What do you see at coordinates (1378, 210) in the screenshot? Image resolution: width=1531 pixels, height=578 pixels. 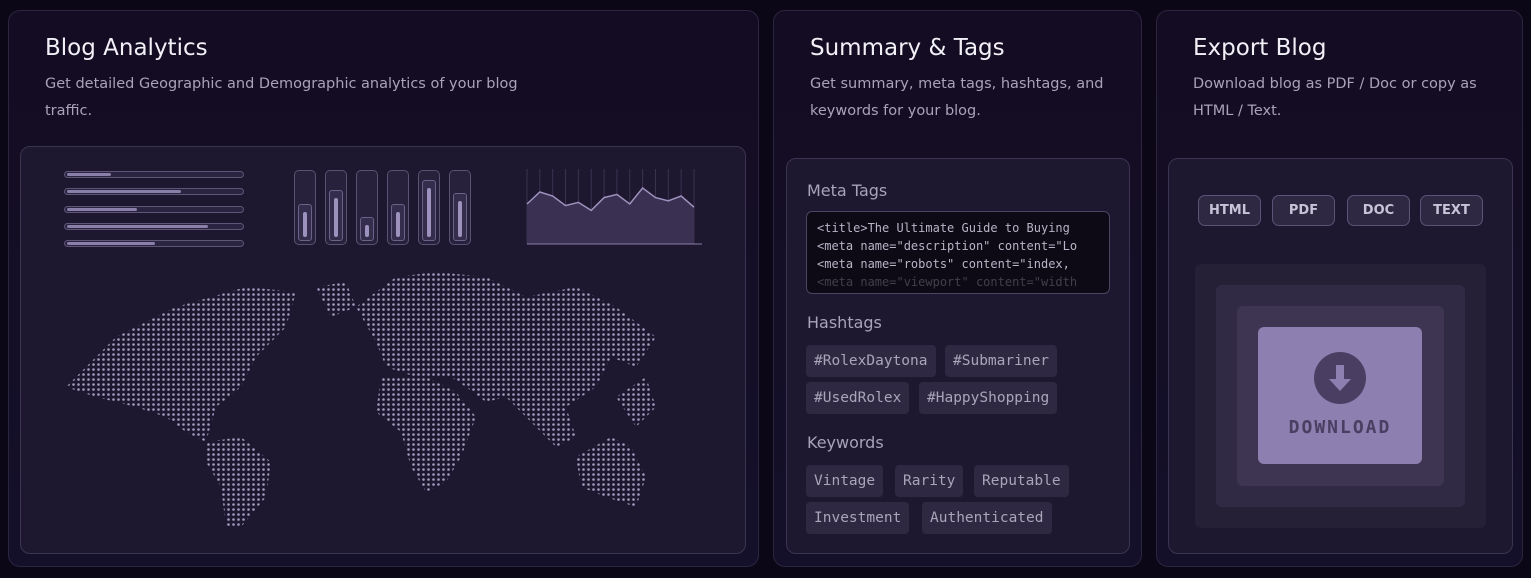 I see `doc-format-button: DOC` at bounding box center [1378, 210].